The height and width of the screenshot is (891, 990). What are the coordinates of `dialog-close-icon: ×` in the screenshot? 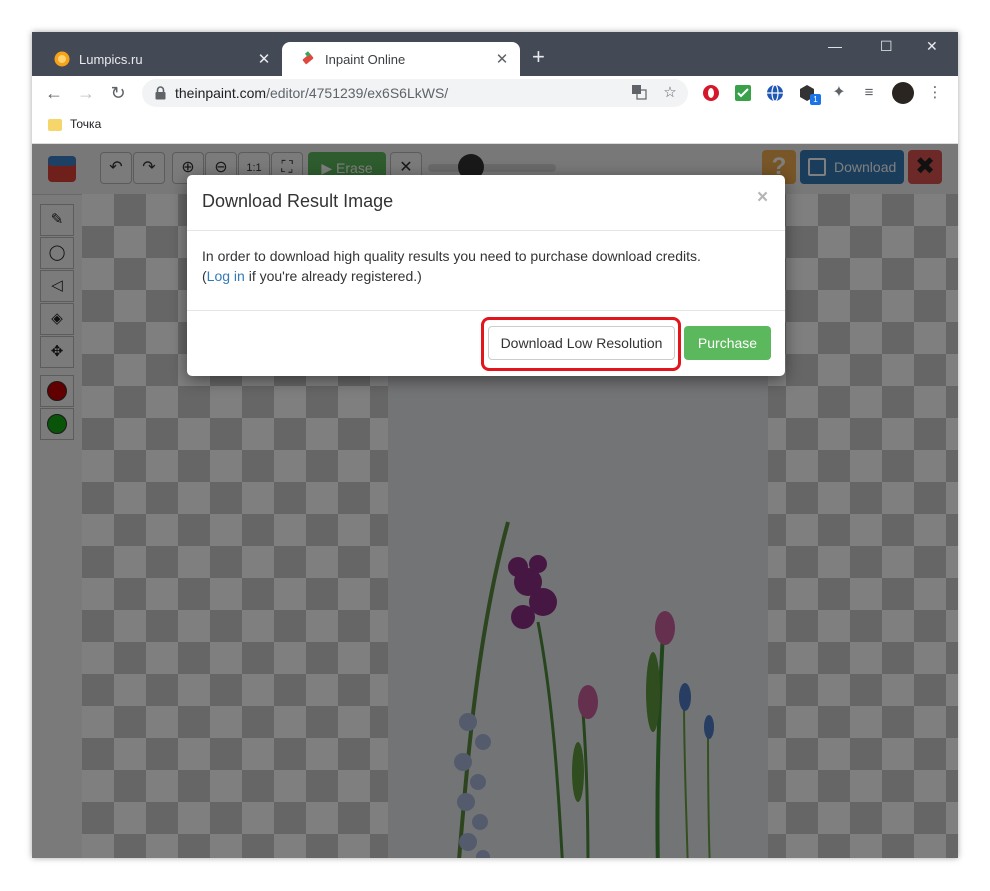 It's located at (762, 198).